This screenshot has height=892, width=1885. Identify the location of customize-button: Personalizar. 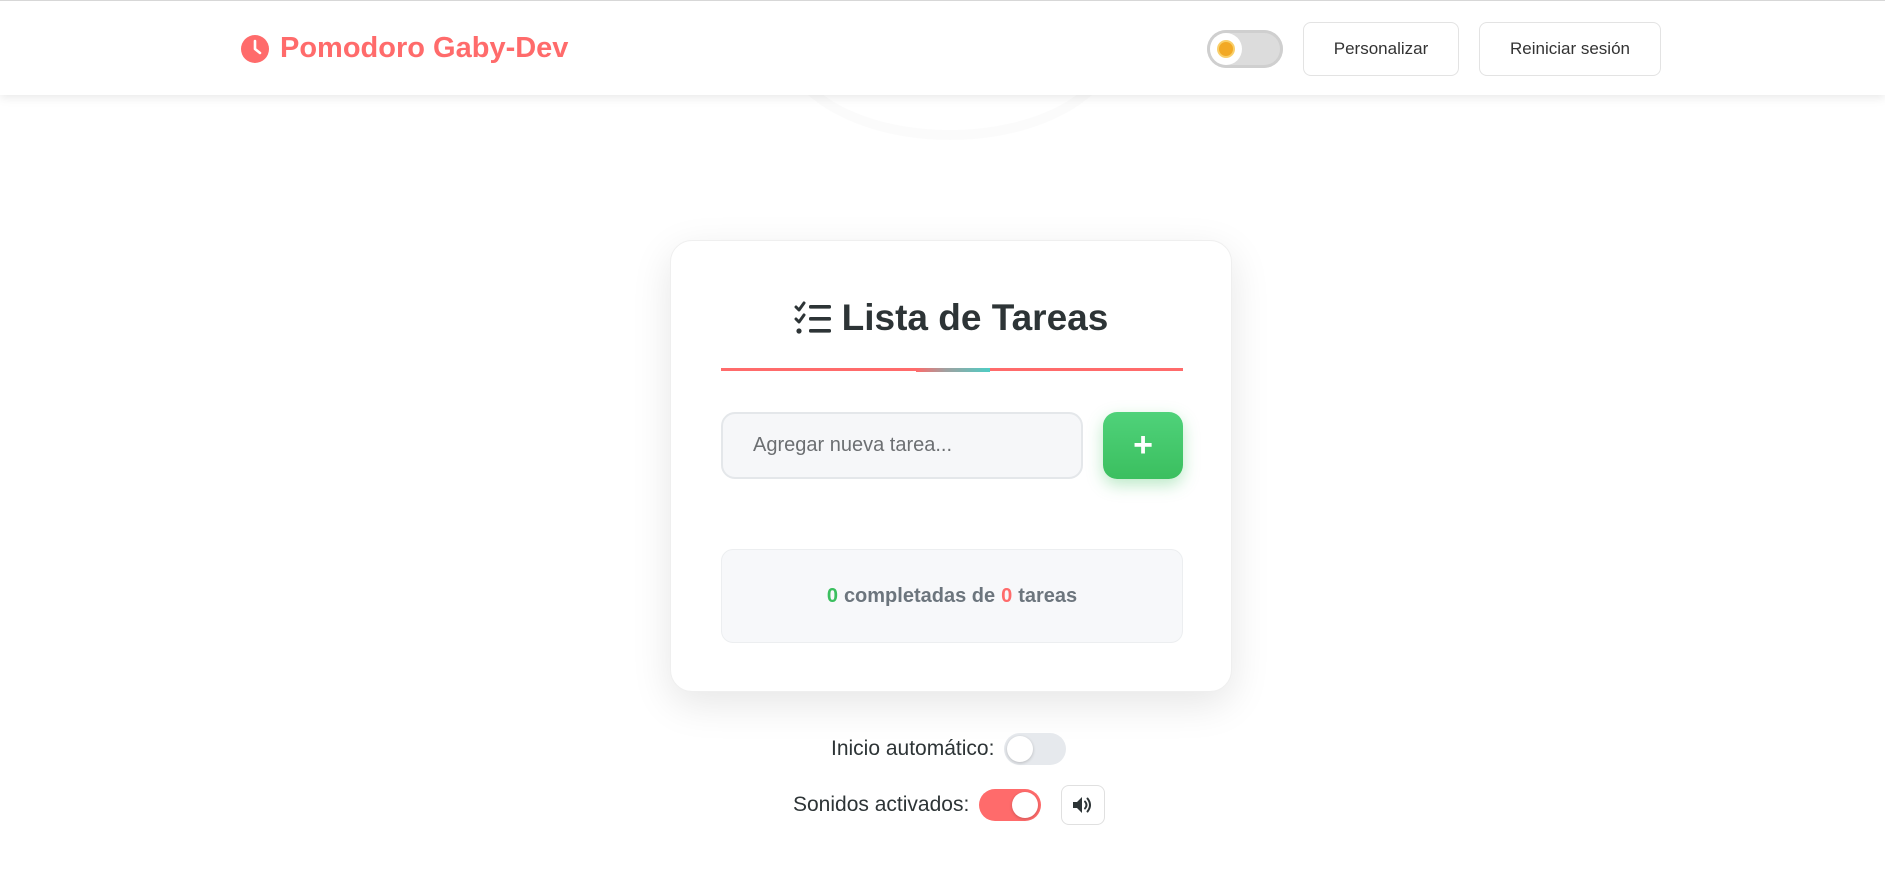
(1381, 49).